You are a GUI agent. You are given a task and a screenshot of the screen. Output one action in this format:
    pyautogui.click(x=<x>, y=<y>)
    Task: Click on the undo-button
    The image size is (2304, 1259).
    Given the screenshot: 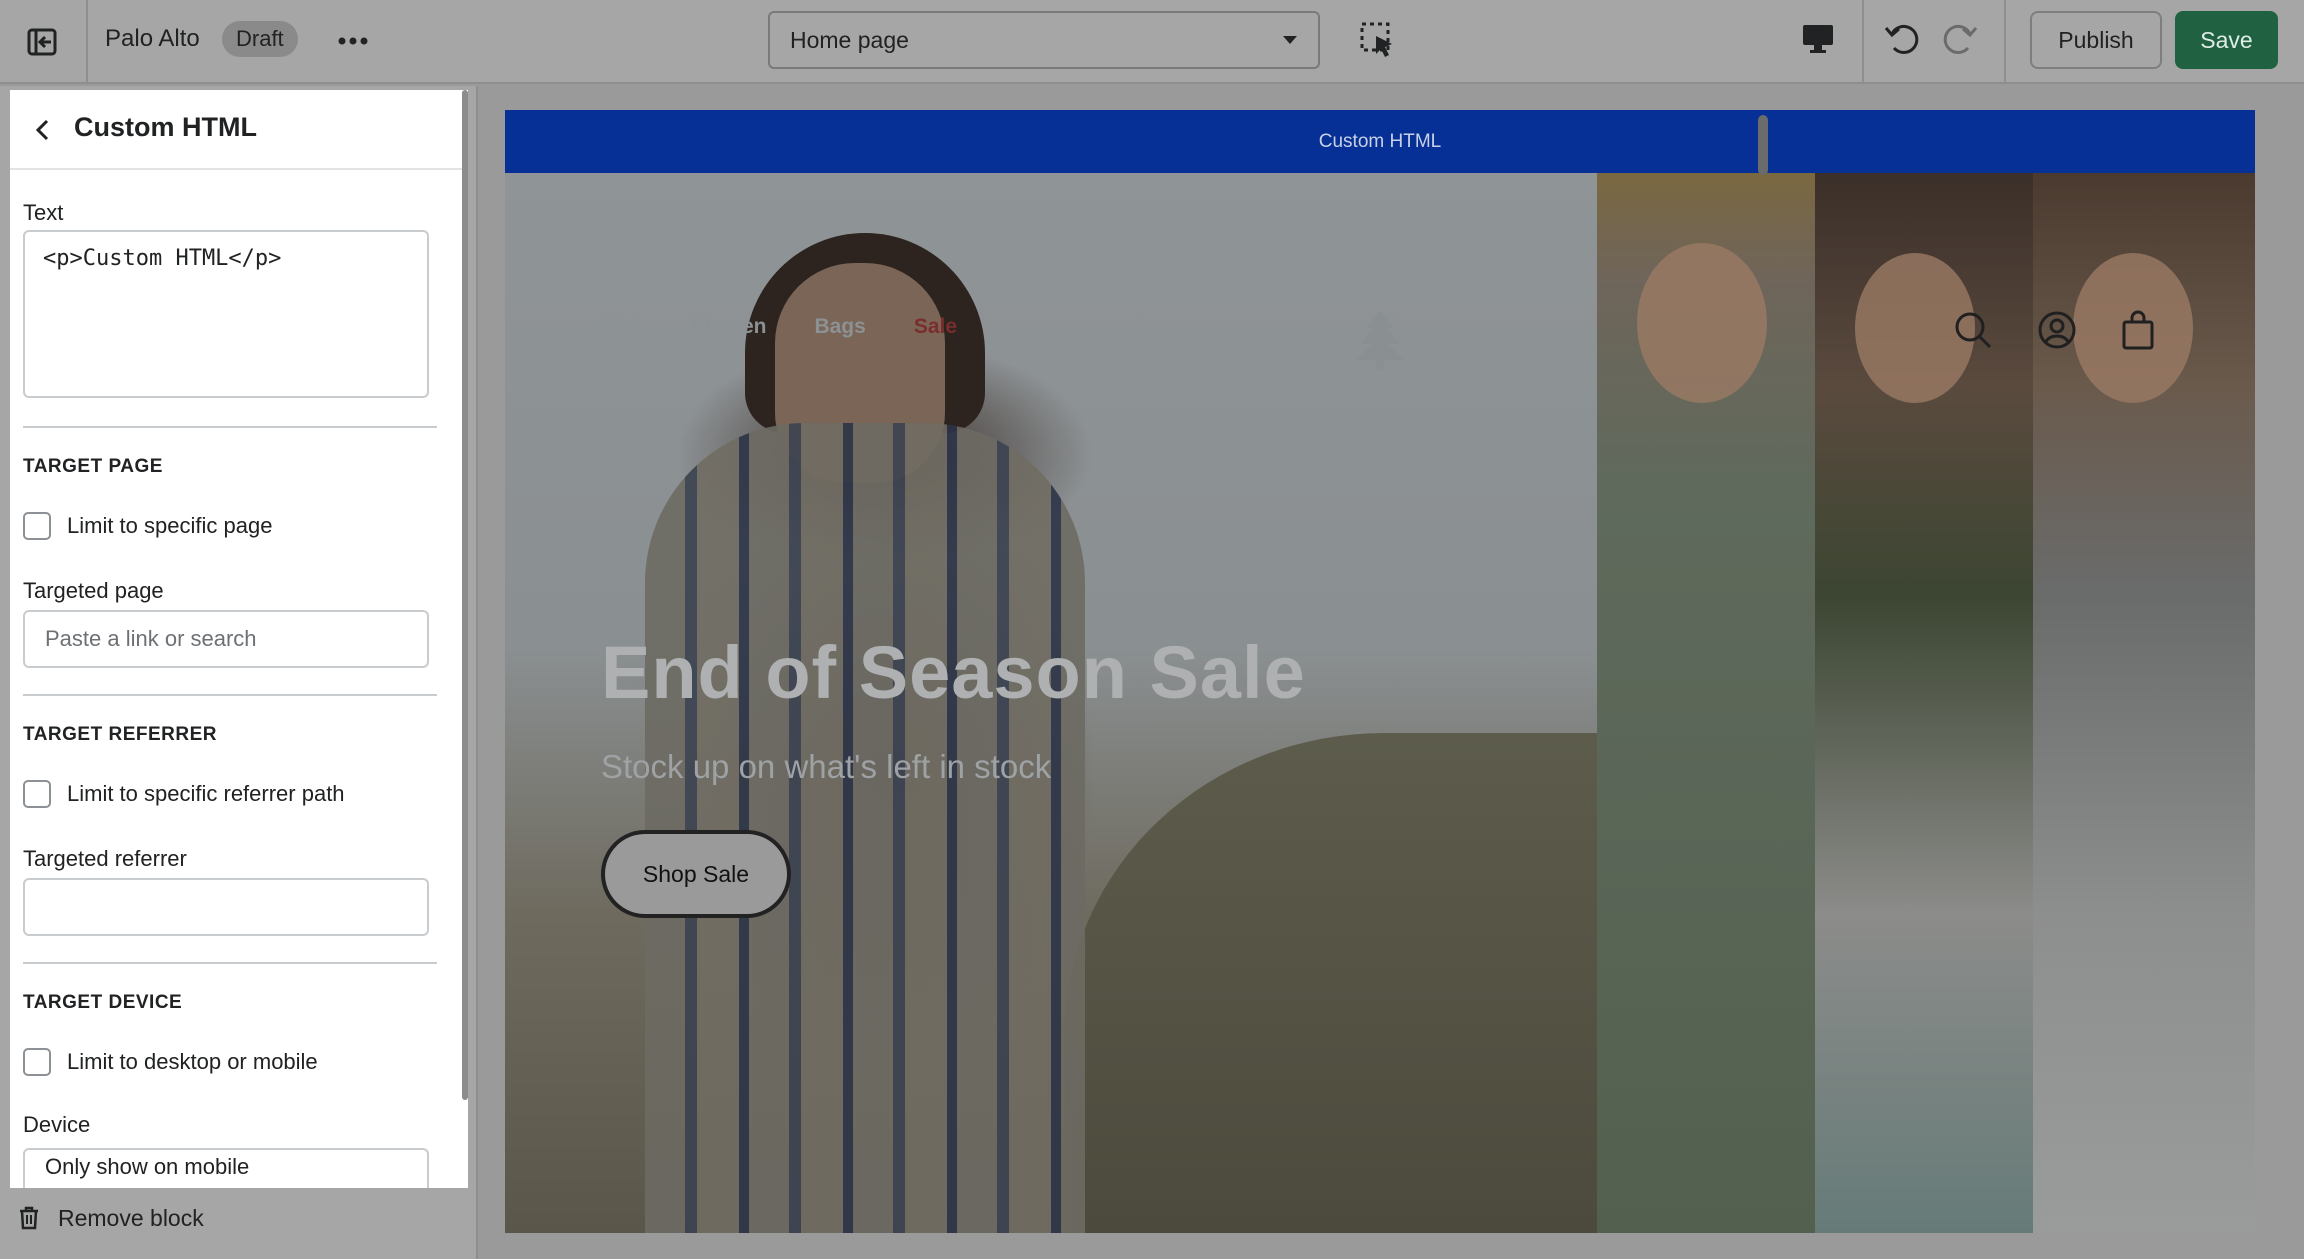 What is the action you would take?
    pyautogui.click(x=1904, y=40)
    